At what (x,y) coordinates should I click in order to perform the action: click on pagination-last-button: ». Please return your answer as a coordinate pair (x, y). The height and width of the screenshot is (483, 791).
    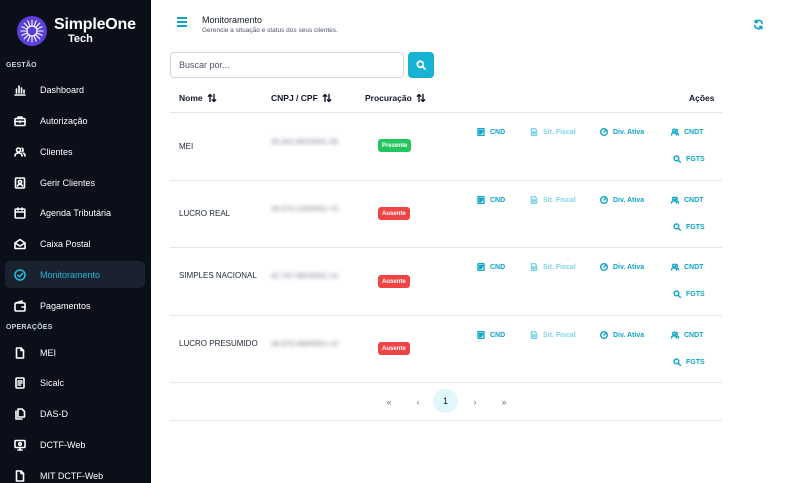
    Looking at the image, I should click on (504, 402).